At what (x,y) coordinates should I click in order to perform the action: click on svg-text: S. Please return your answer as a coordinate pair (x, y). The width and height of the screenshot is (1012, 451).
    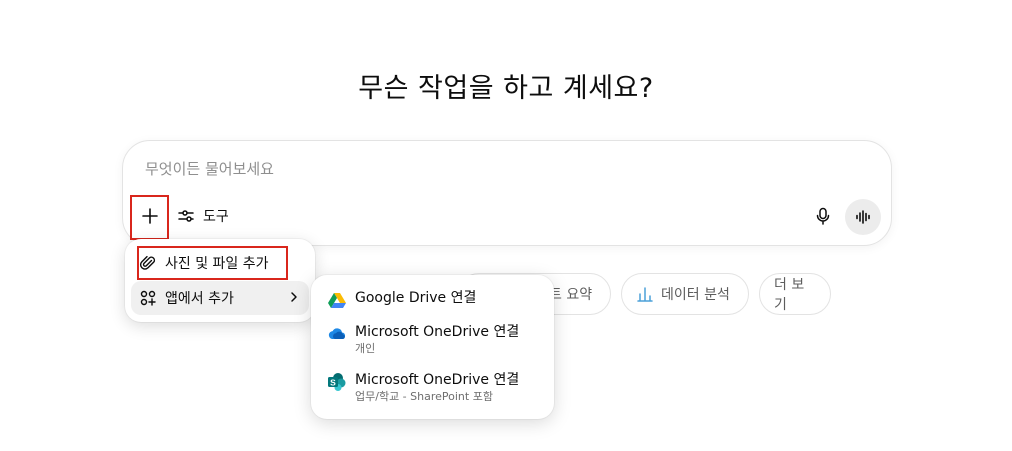
    Looking at the image, I should click on (333, 382).